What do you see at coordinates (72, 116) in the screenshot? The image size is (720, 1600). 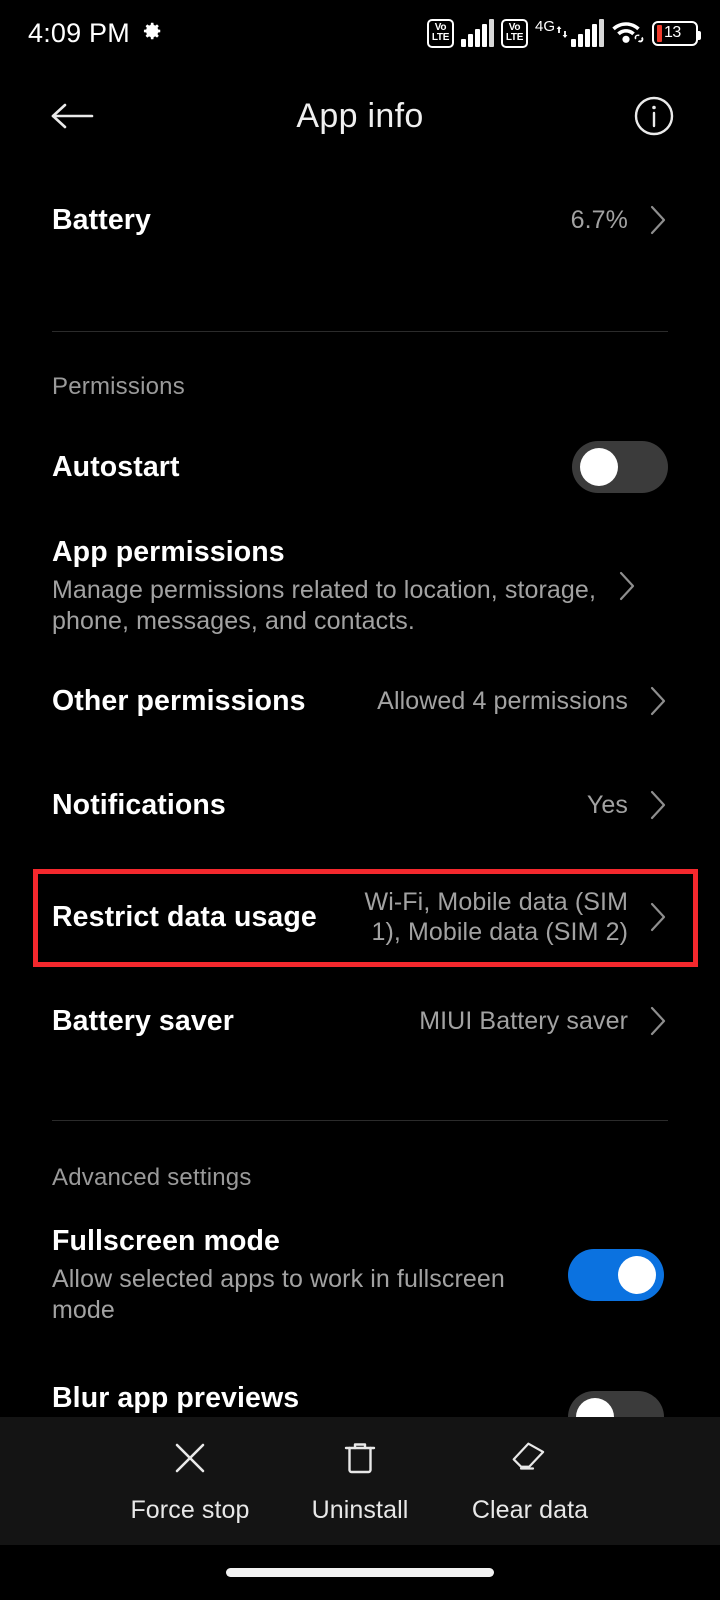 I see `back-arrow-icon` at bounding box center [72, 116].